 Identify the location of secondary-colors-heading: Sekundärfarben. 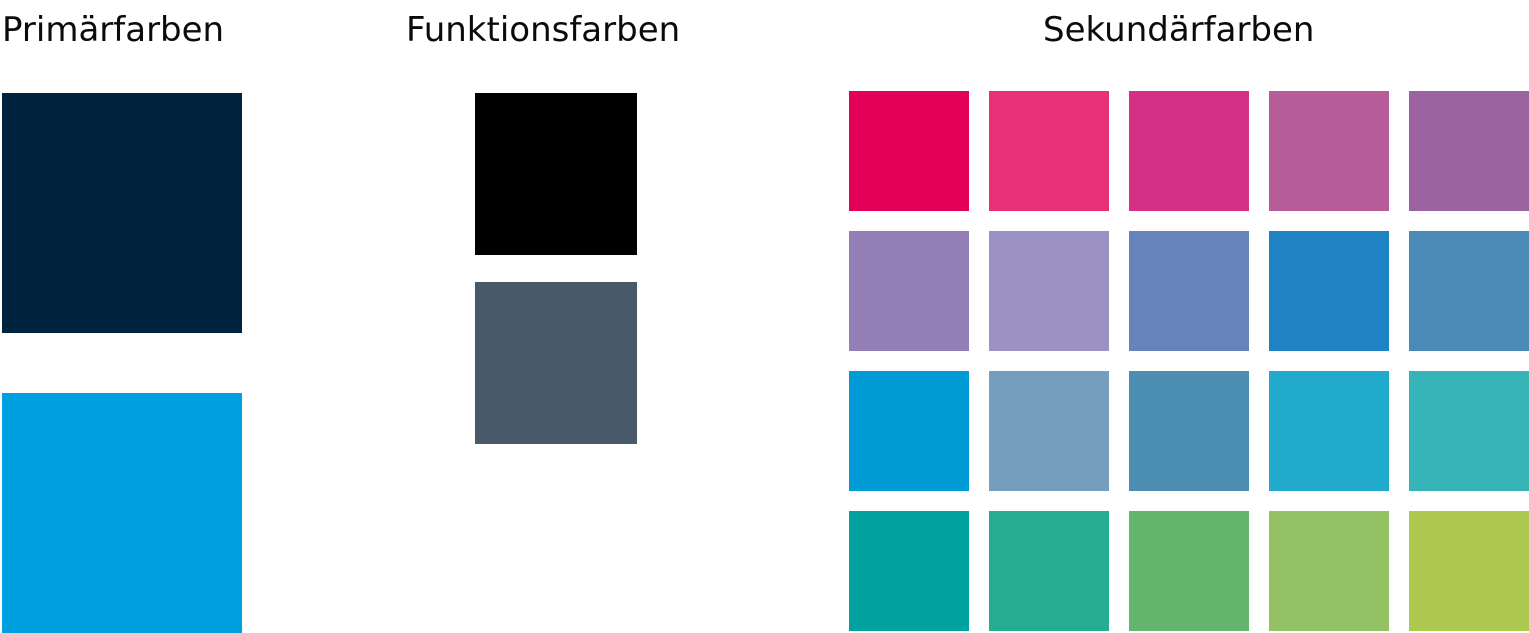
(1179, 30).